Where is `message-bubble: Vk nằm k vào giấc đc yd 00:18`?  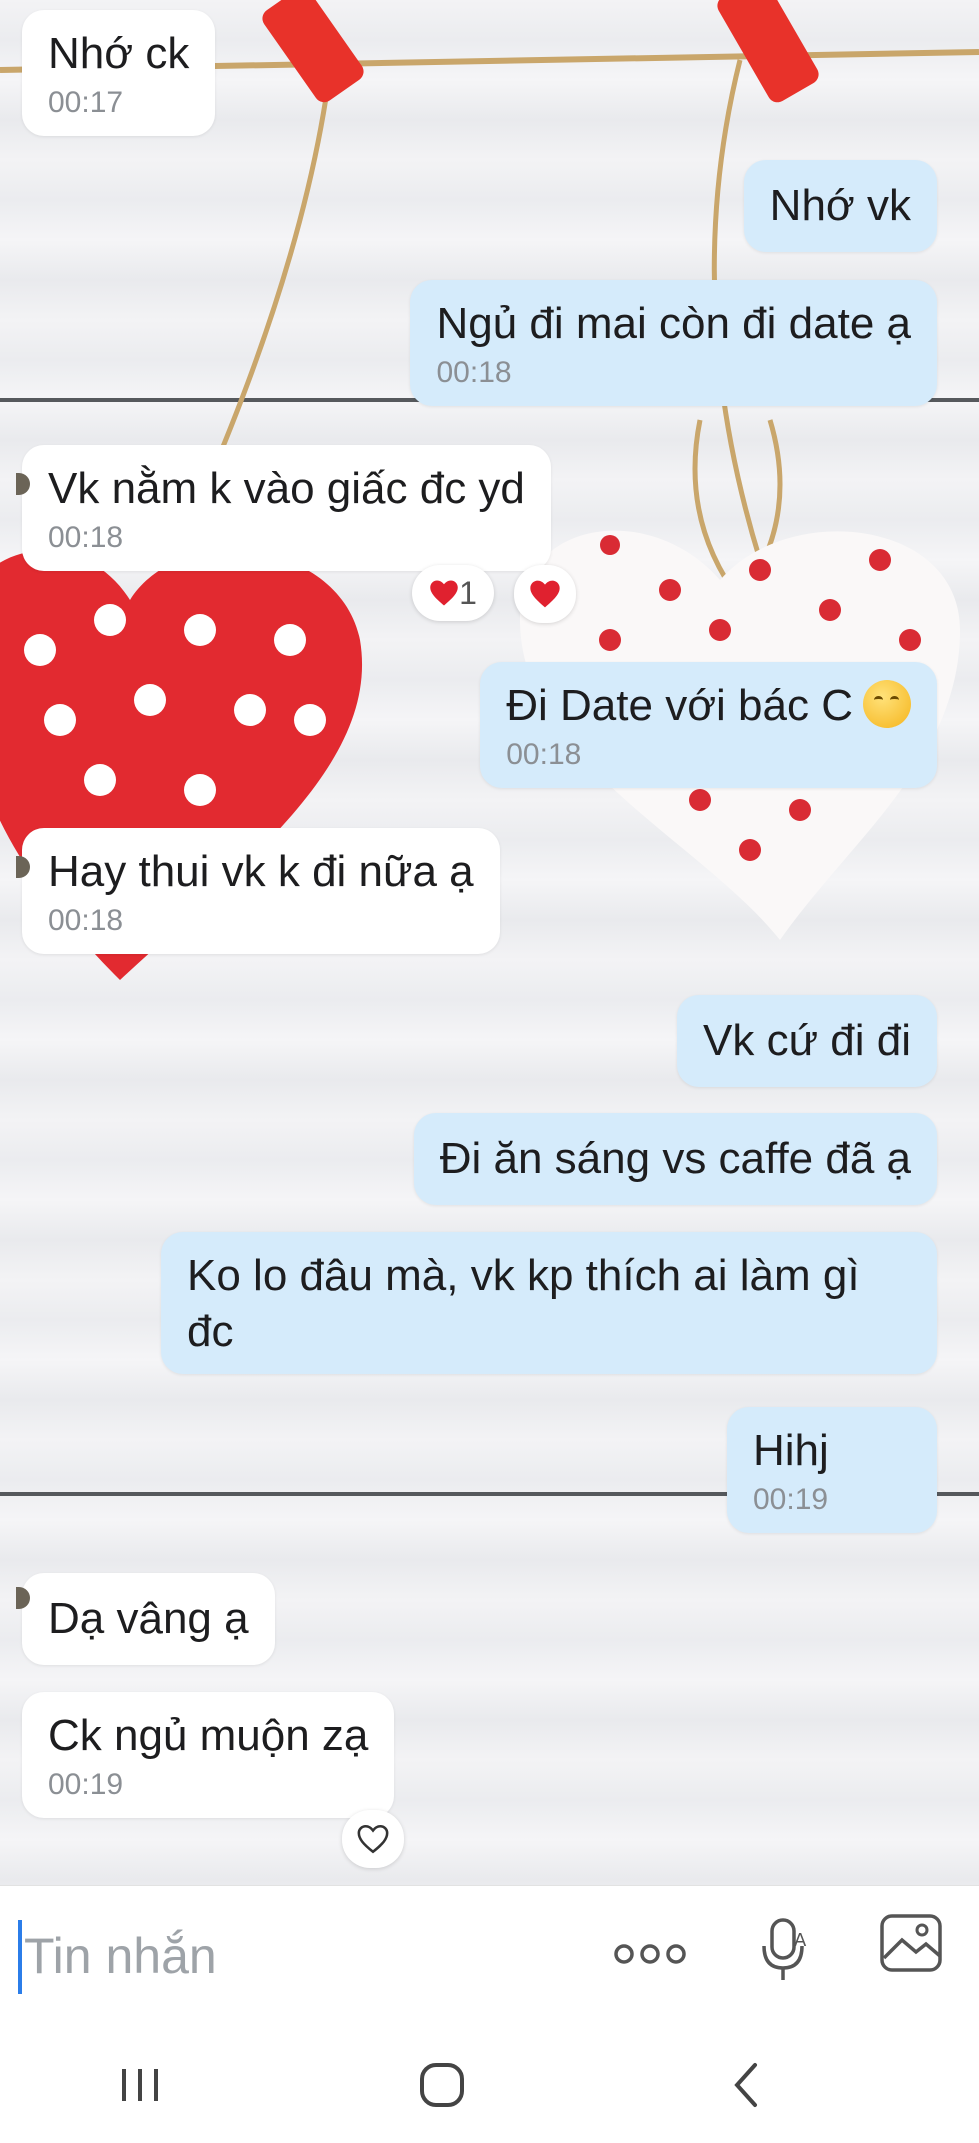
message-bubble: Vk nằm k vào giấc đc yd 00:18 is located at coordinates (283, 508).